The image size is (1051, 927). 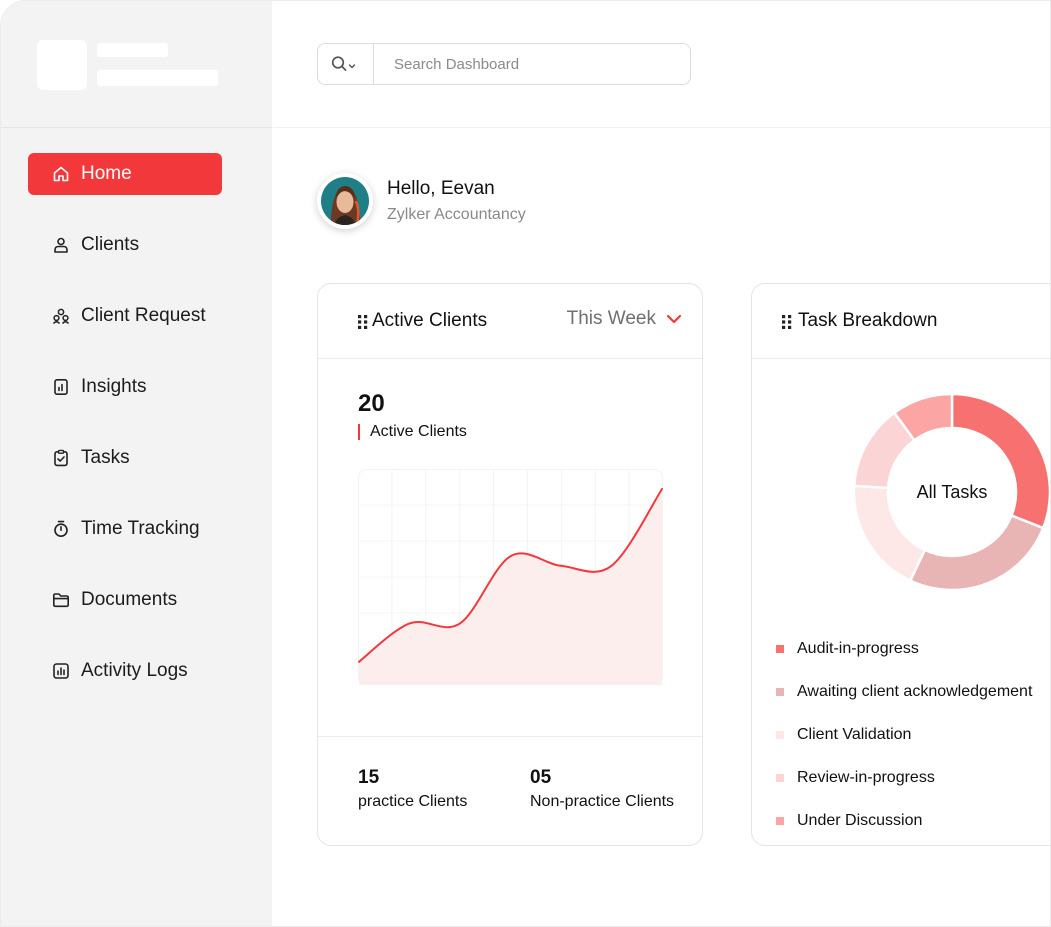 What do you see at coordinates (61, 528) in the screenshot?
I see `stopwatch-icon` at bounding box center [61, 528].